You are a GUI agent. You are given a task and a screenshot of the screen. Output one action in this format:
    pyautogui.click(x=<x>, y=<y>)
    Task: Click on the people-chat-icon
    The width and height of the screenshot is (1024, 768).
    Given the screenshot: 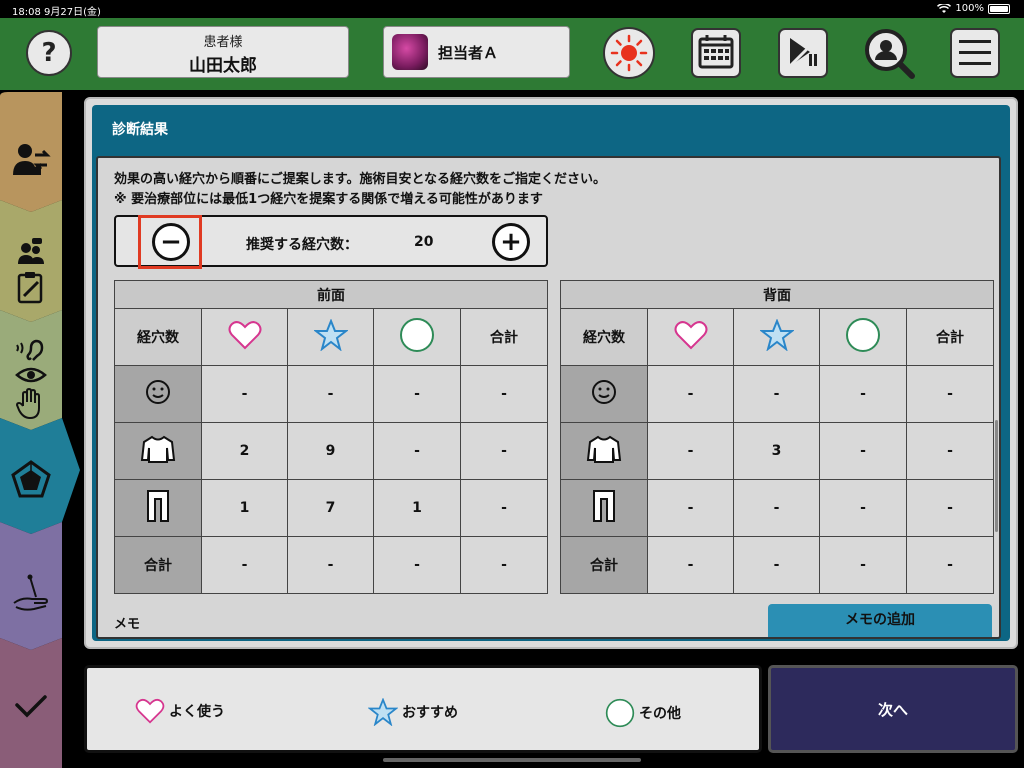 What is the action you would take?
    pyautogui.click(x=31, y=251)
    